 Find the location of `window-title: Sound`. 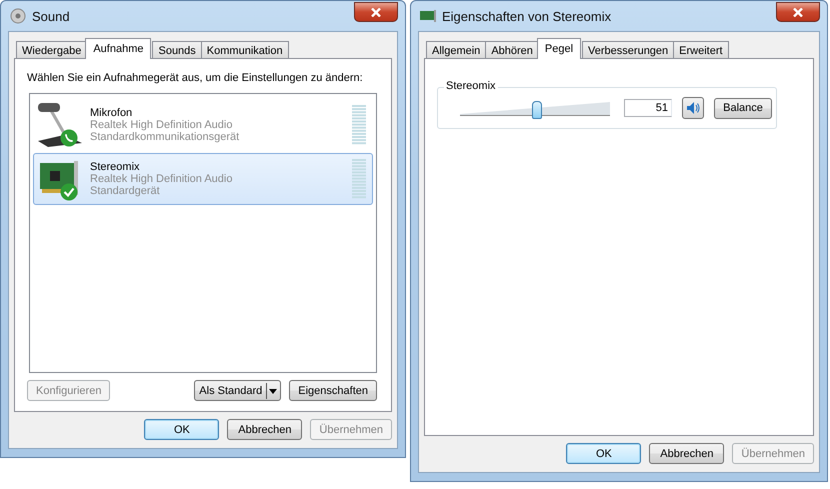

window-title: Sound is located at coordinates (51, 16).